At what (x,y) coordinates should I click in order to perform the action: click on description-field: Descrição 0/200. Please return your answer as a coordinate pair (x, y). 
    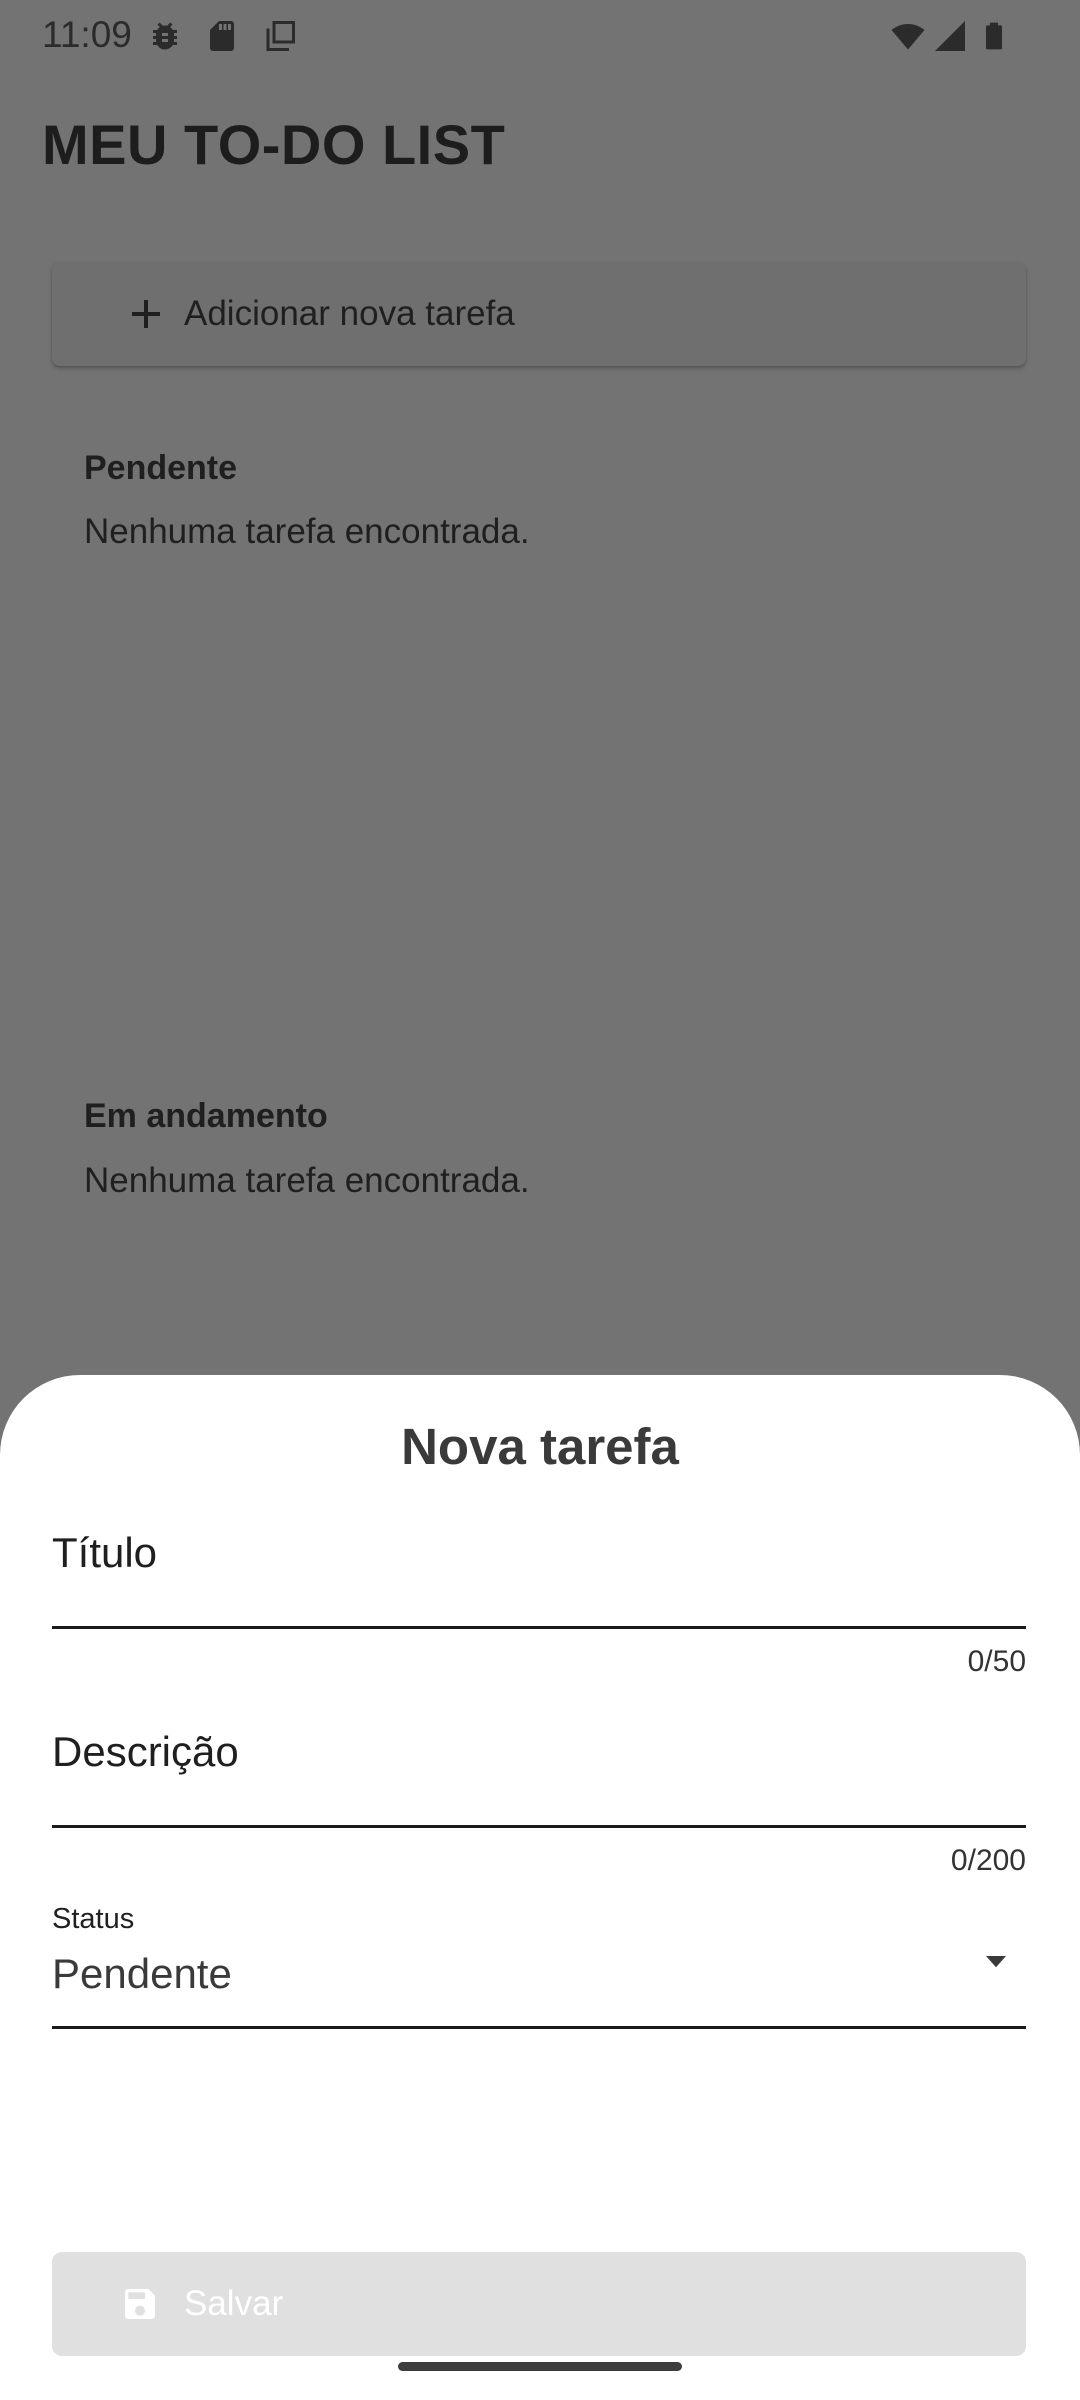
    Looking at the image, I should click on (539, 1815).